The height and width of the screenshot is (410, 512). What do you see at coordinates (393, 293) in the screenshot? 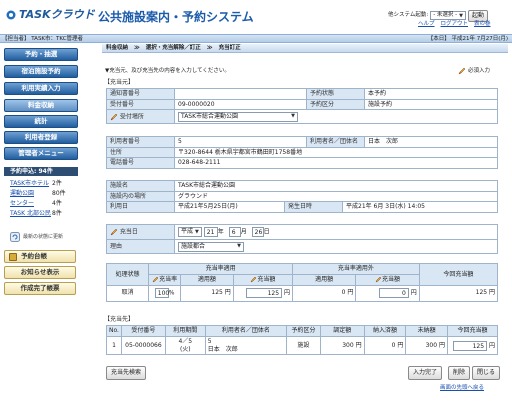
I see `charge-amount2-input: 0` at bounding box center [393, 293].